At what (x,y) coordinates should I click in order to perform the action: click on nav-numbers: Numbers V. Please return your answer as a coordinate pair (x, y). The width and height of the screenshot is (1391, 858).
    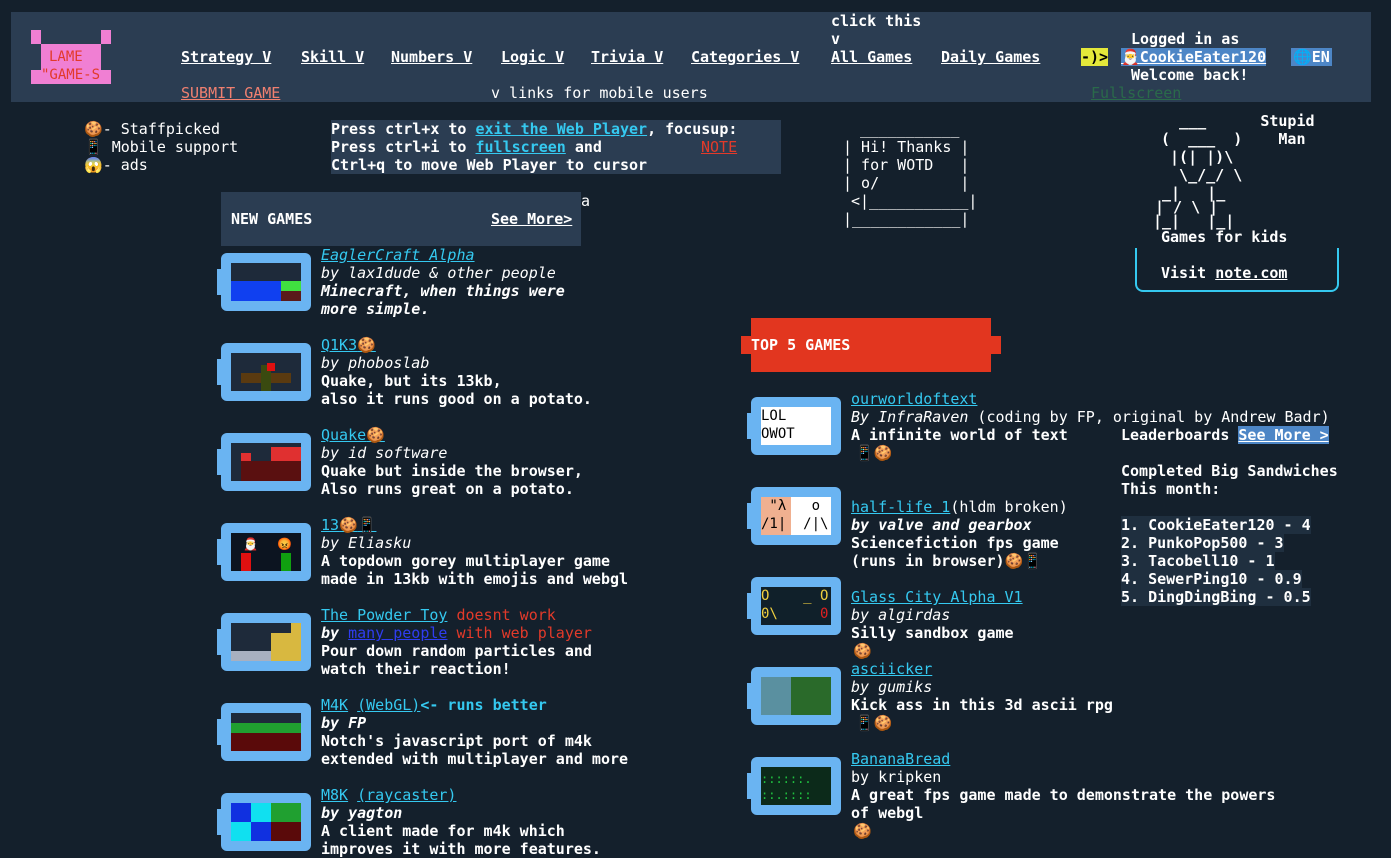
    Looking at the image, I should click on (431, 57).